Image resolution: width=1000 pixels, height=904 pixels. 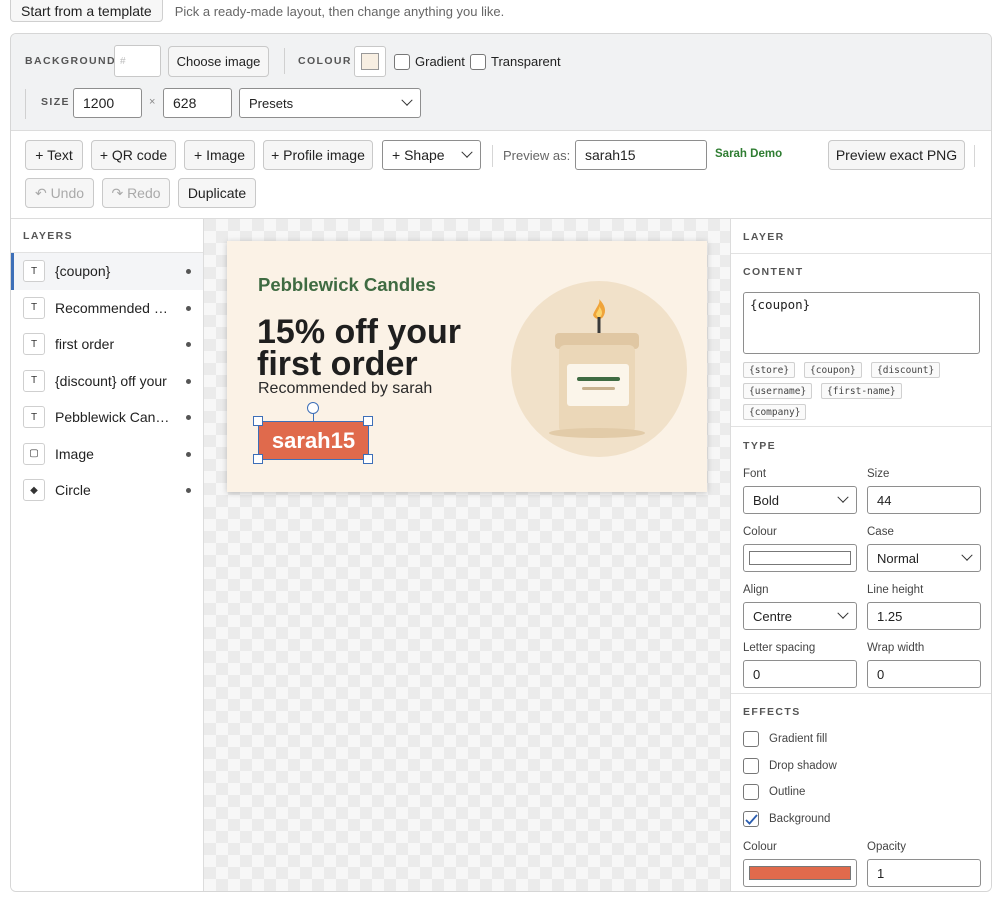 What do you see at coordinates (597, 433) in the screenshot?
I see `candle-base` at bounding box center [597, 433].